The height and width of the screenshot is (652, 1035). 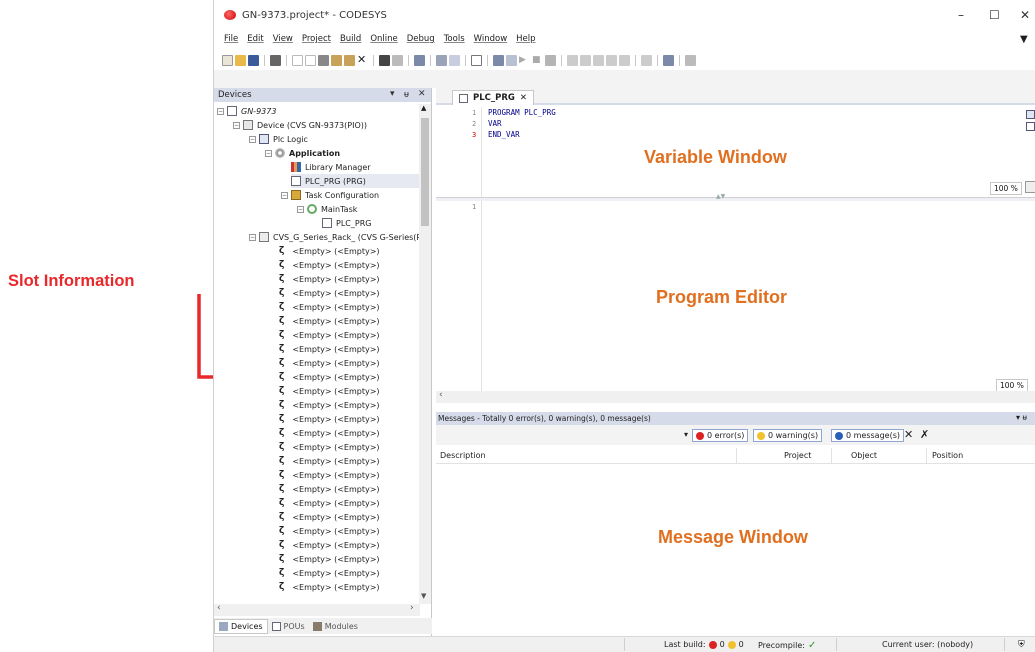 What do you see at coordinates (423, 108) in the screenshot?
I see `scroll-up-icon: ▲` at bounding box center [423, 108].